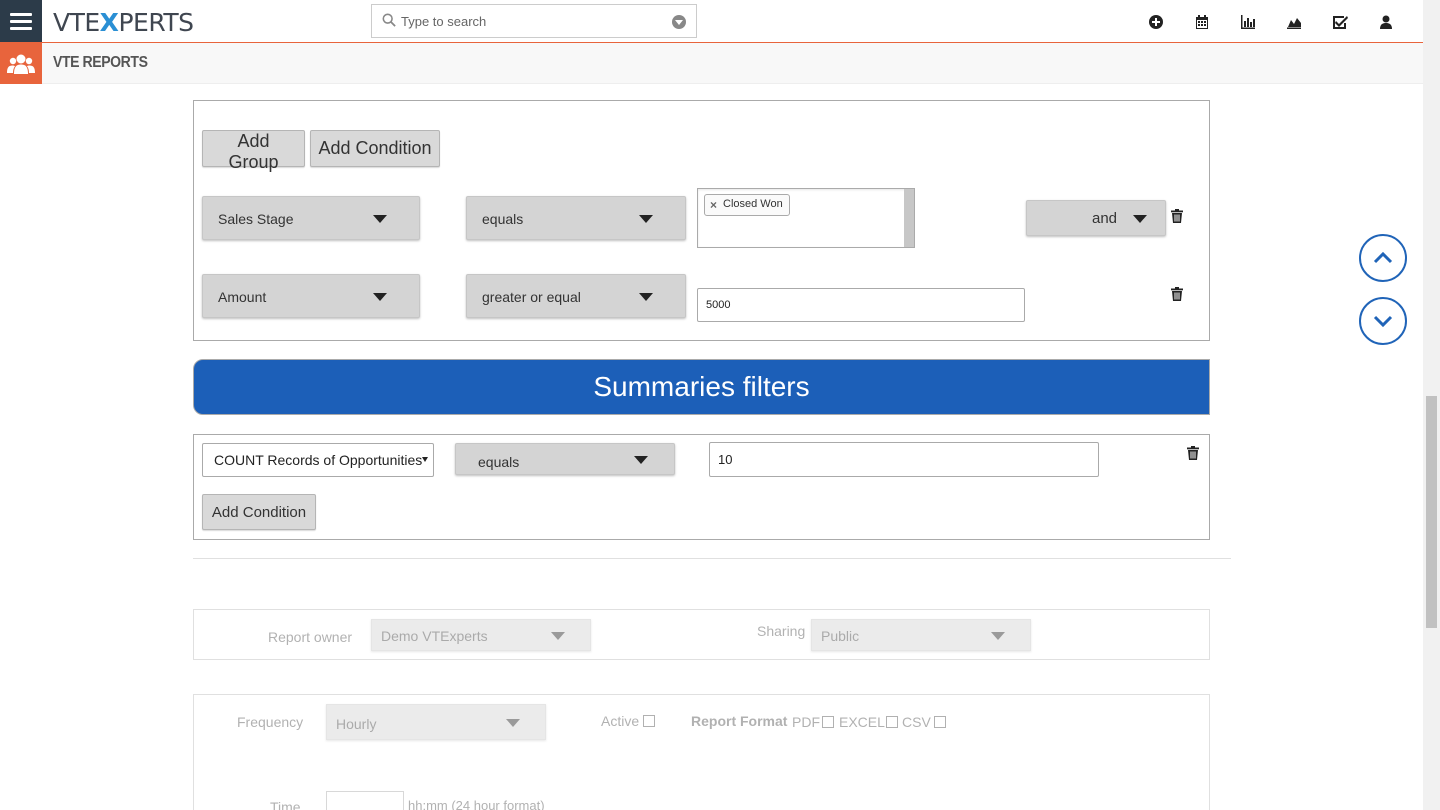 This screenshot has width=1440, height=810. Describe the element at coordinates (904, 459) in the screenshot. I see `summary-value-input: 10` at that location.